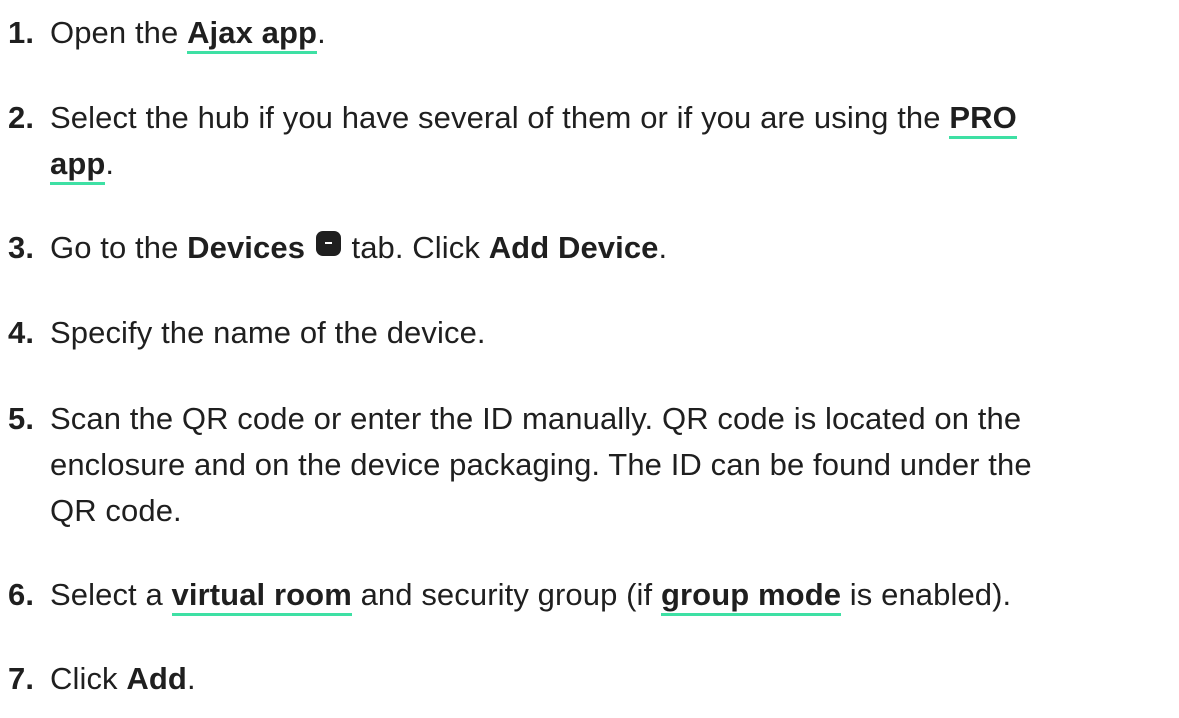 This screenshot has width=1179, height=718. Describe the element at coordinates (573, 247) in the screenshot. I see `add-device-label: Add Device` at that location.